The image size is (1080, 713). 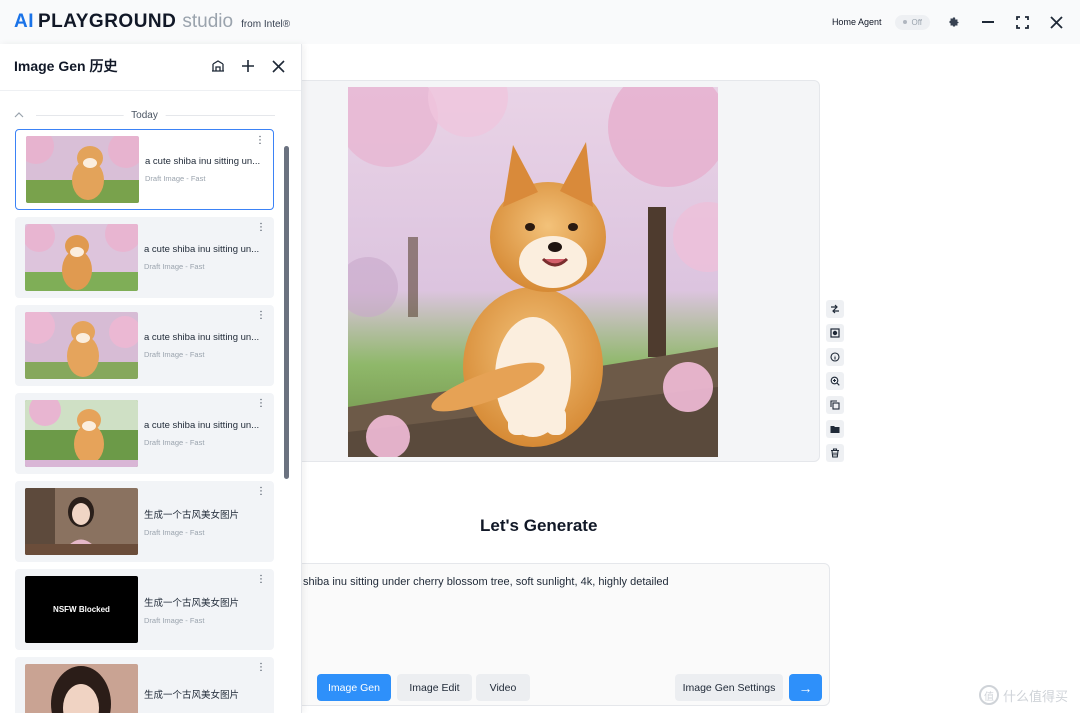 I want to click on zoom-in-icon, so click(x=835, y=381).